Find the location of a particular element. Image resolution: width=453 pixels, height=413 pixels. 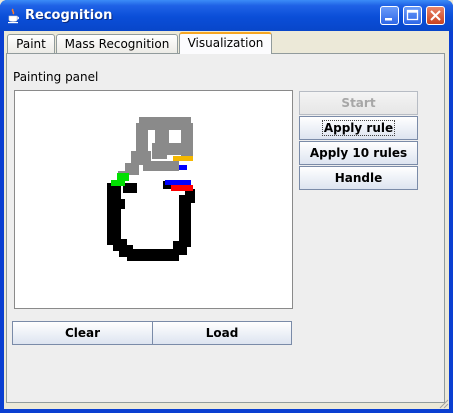

marker-yellow is located at coordinates (183, 158).